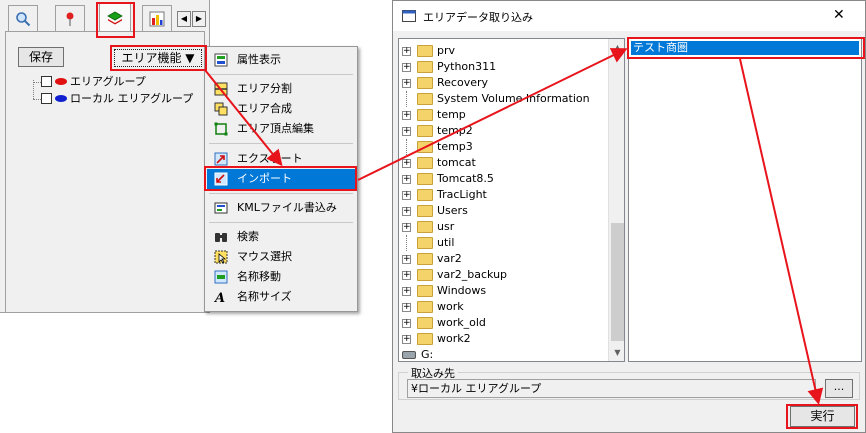  I want to click on pin-icon, so click(70, 19).